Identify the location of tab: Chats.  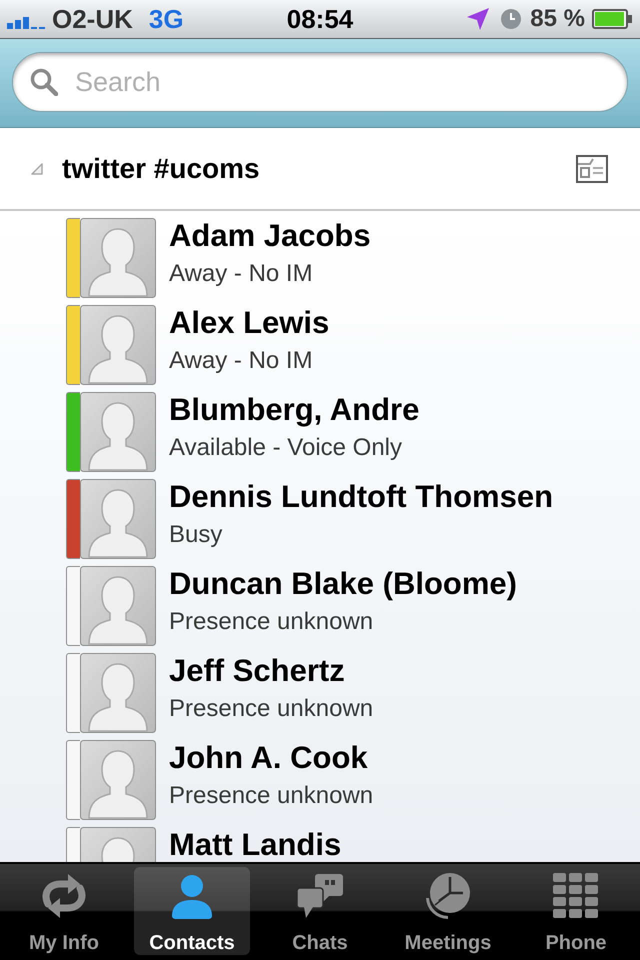
(320, 911).